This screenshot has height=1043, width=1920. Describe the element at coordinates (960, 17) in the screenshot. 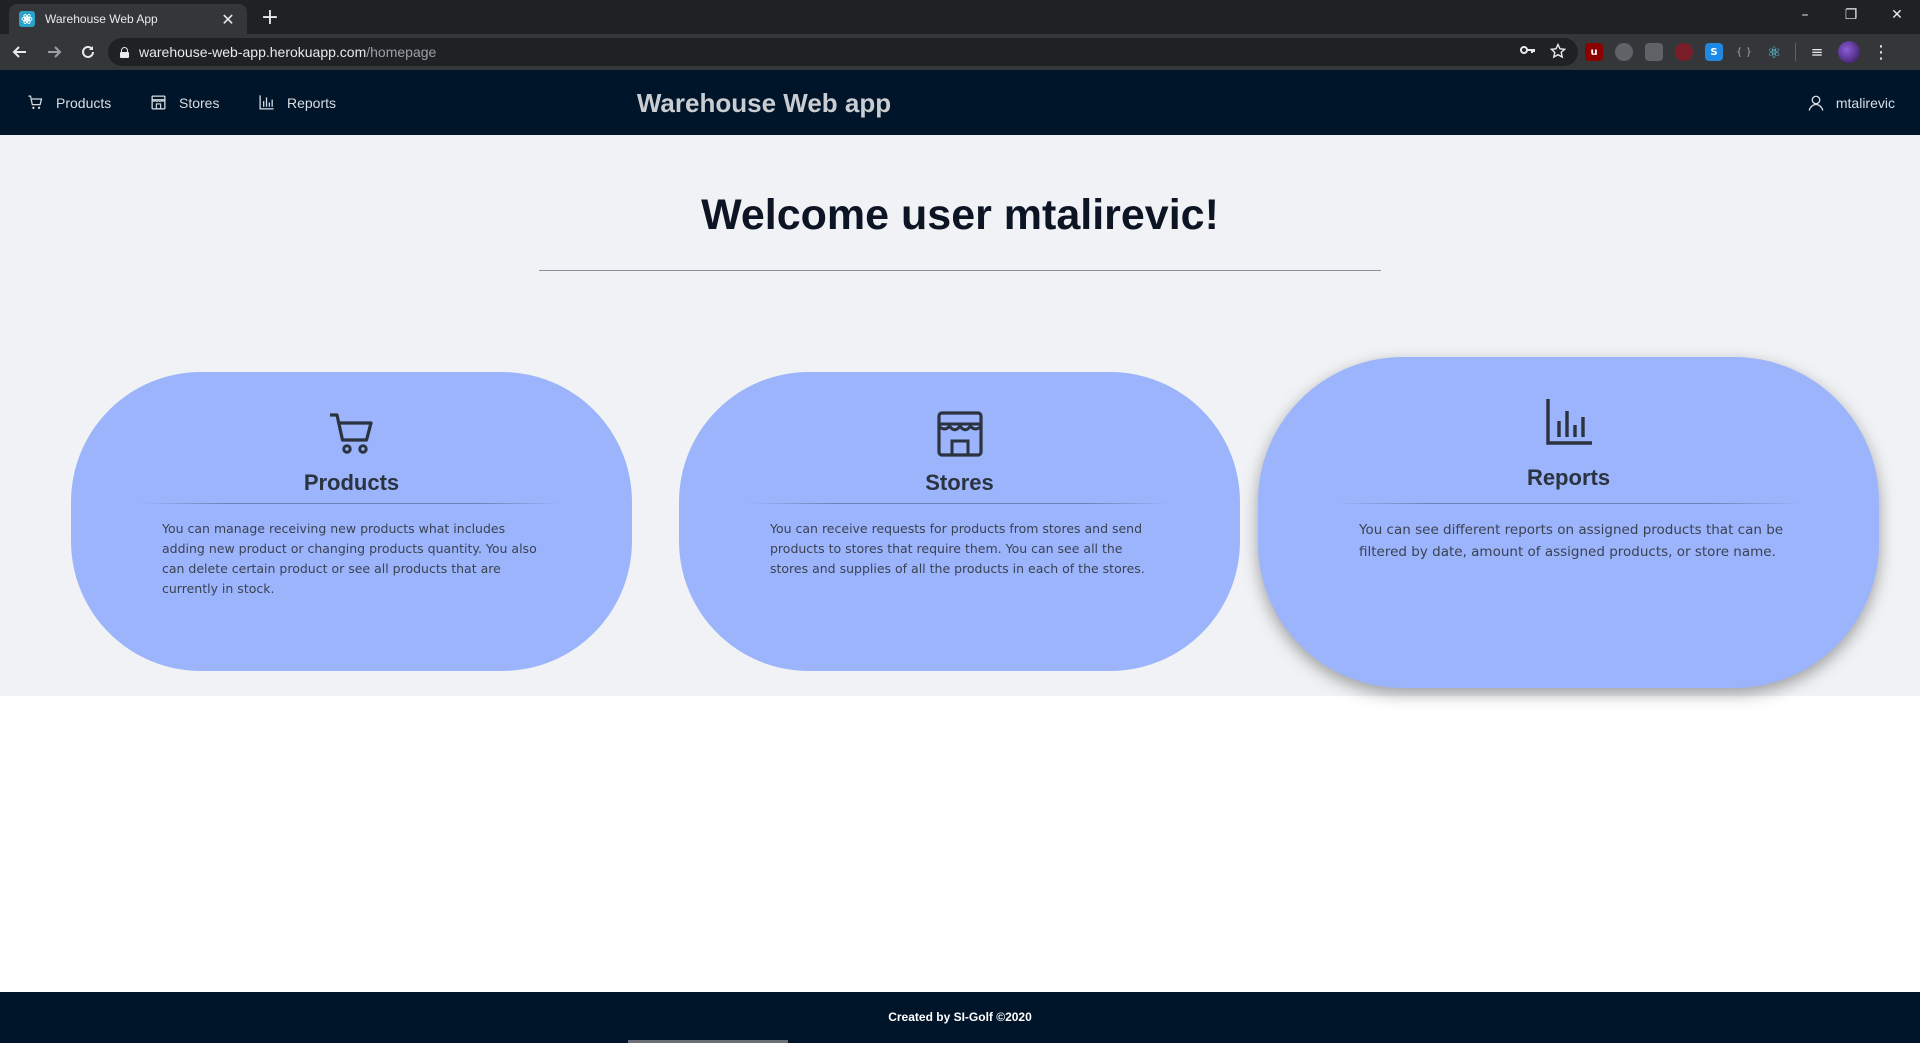

I see `browser-tab-bar: Warehouse Web App ✕ + – ❐ ✕` at that location.